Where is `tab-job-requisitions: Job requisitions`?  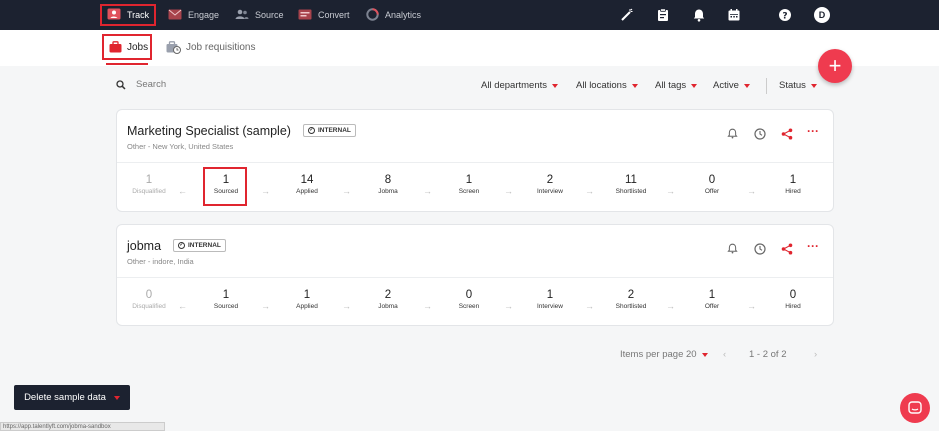 tab-job-requisitions: Job requisitions is located at coordinates (210, 47).